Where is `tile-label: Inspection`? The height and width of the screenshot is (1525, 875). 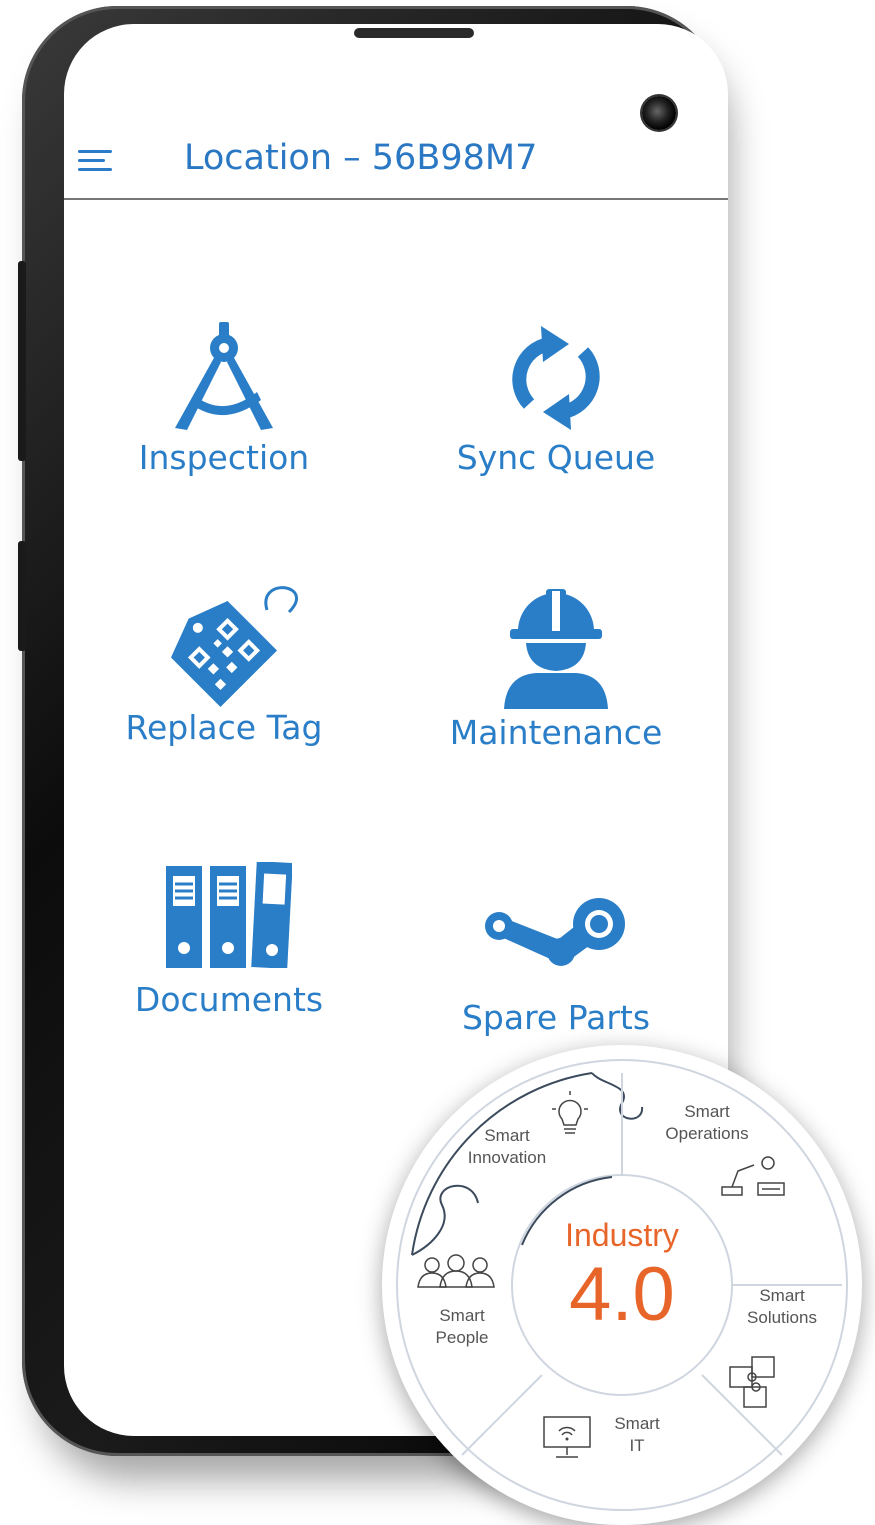
tile-label: Inspection is located at coordinates (224, 457).